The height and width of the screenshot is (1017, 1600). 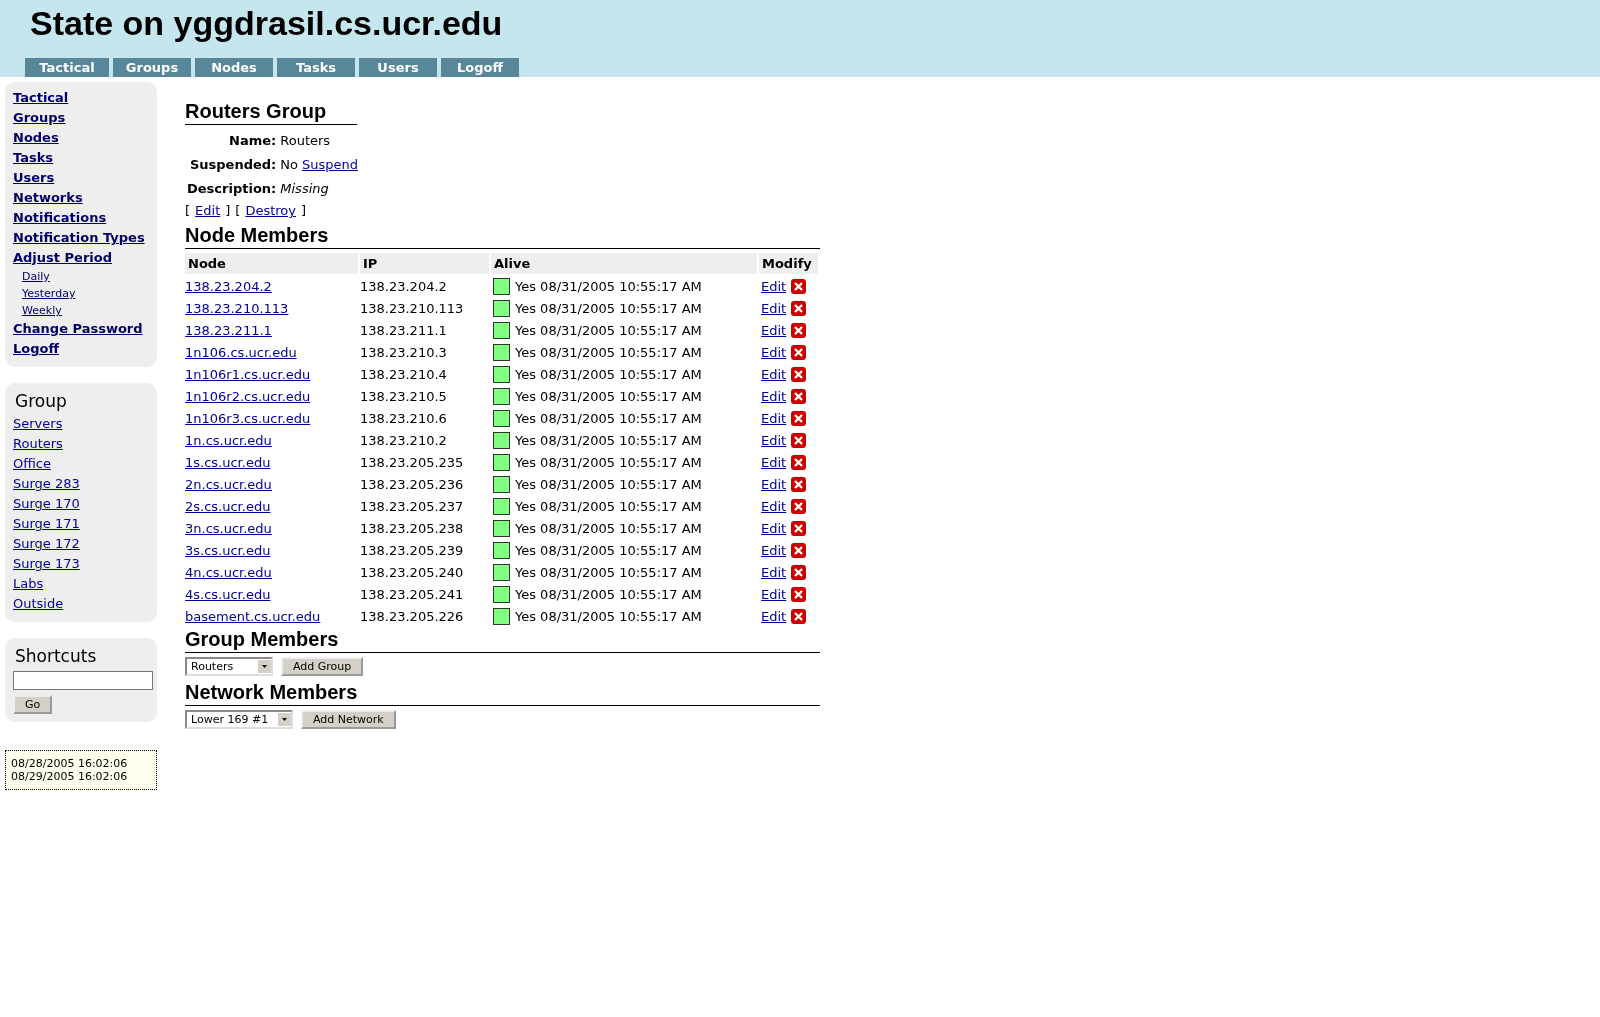 What do you see at coordinates (403, 374) in the screenshot?
I see `ip-cell: 138.23.210.4` at bounding box center [403, 374].